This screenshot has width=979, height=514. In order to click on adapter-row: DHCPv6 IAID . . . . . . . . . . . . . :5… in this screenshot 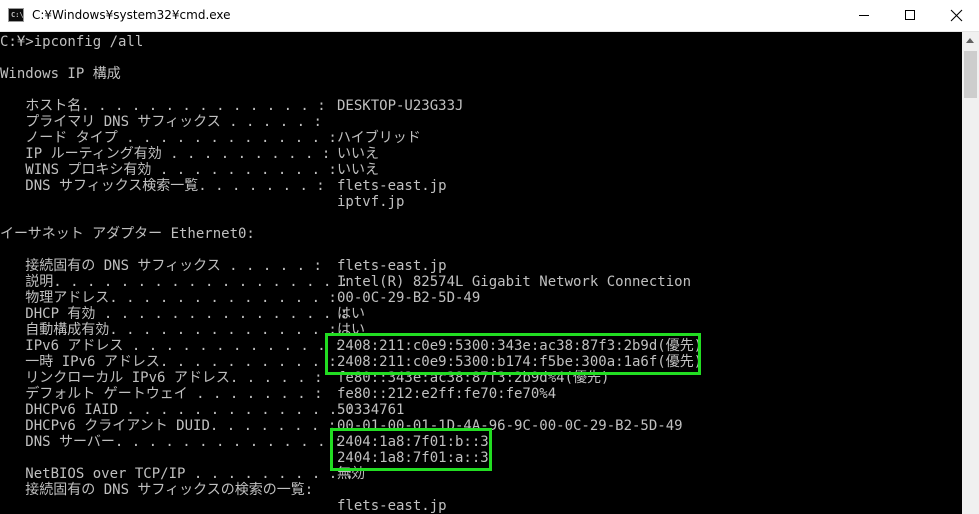, I will do `click(202, 410)`.